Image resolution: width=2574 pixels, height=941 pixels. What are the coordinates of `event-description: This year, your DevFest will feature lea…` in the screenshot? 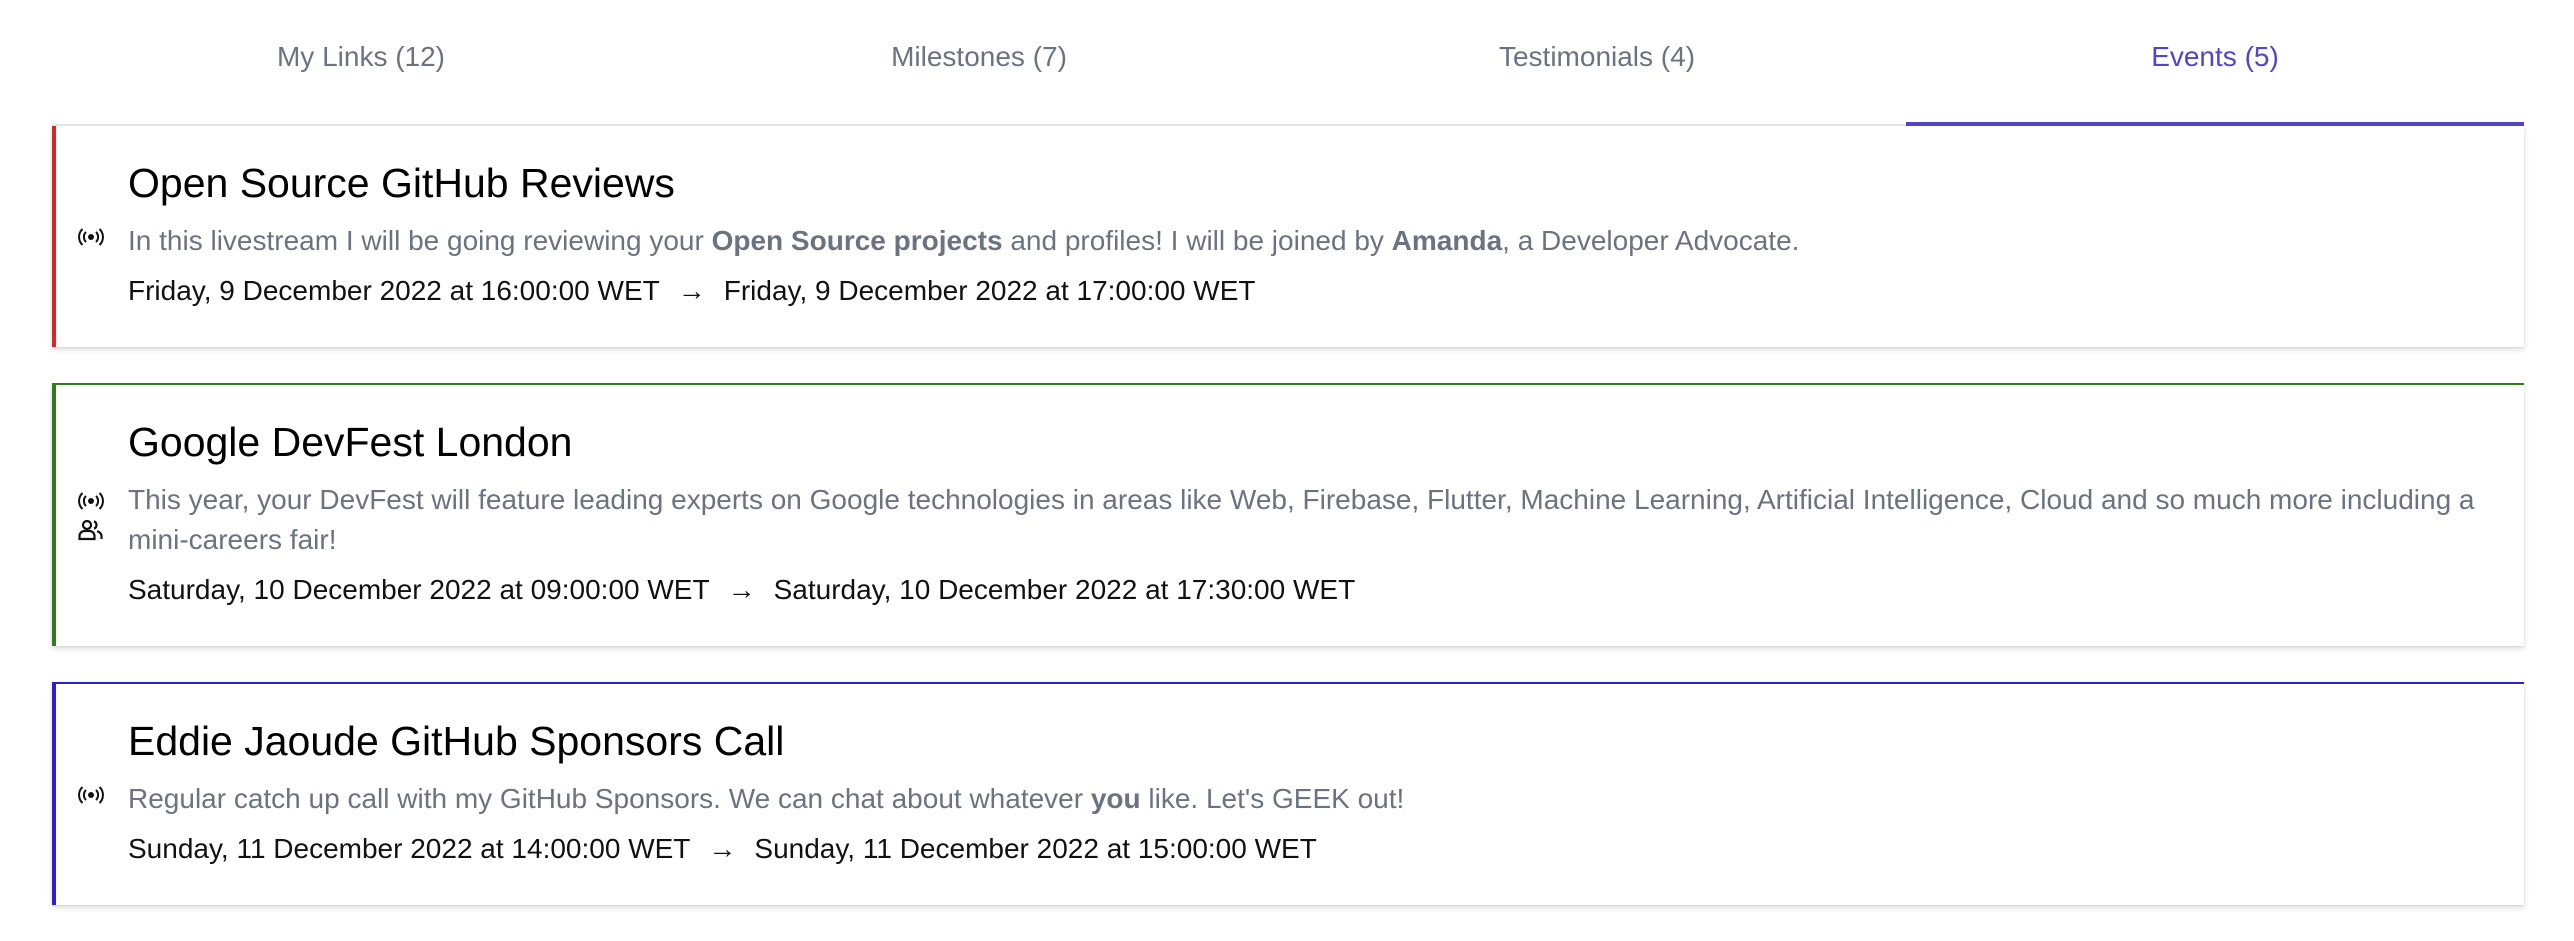 It's located at (1301, 520).